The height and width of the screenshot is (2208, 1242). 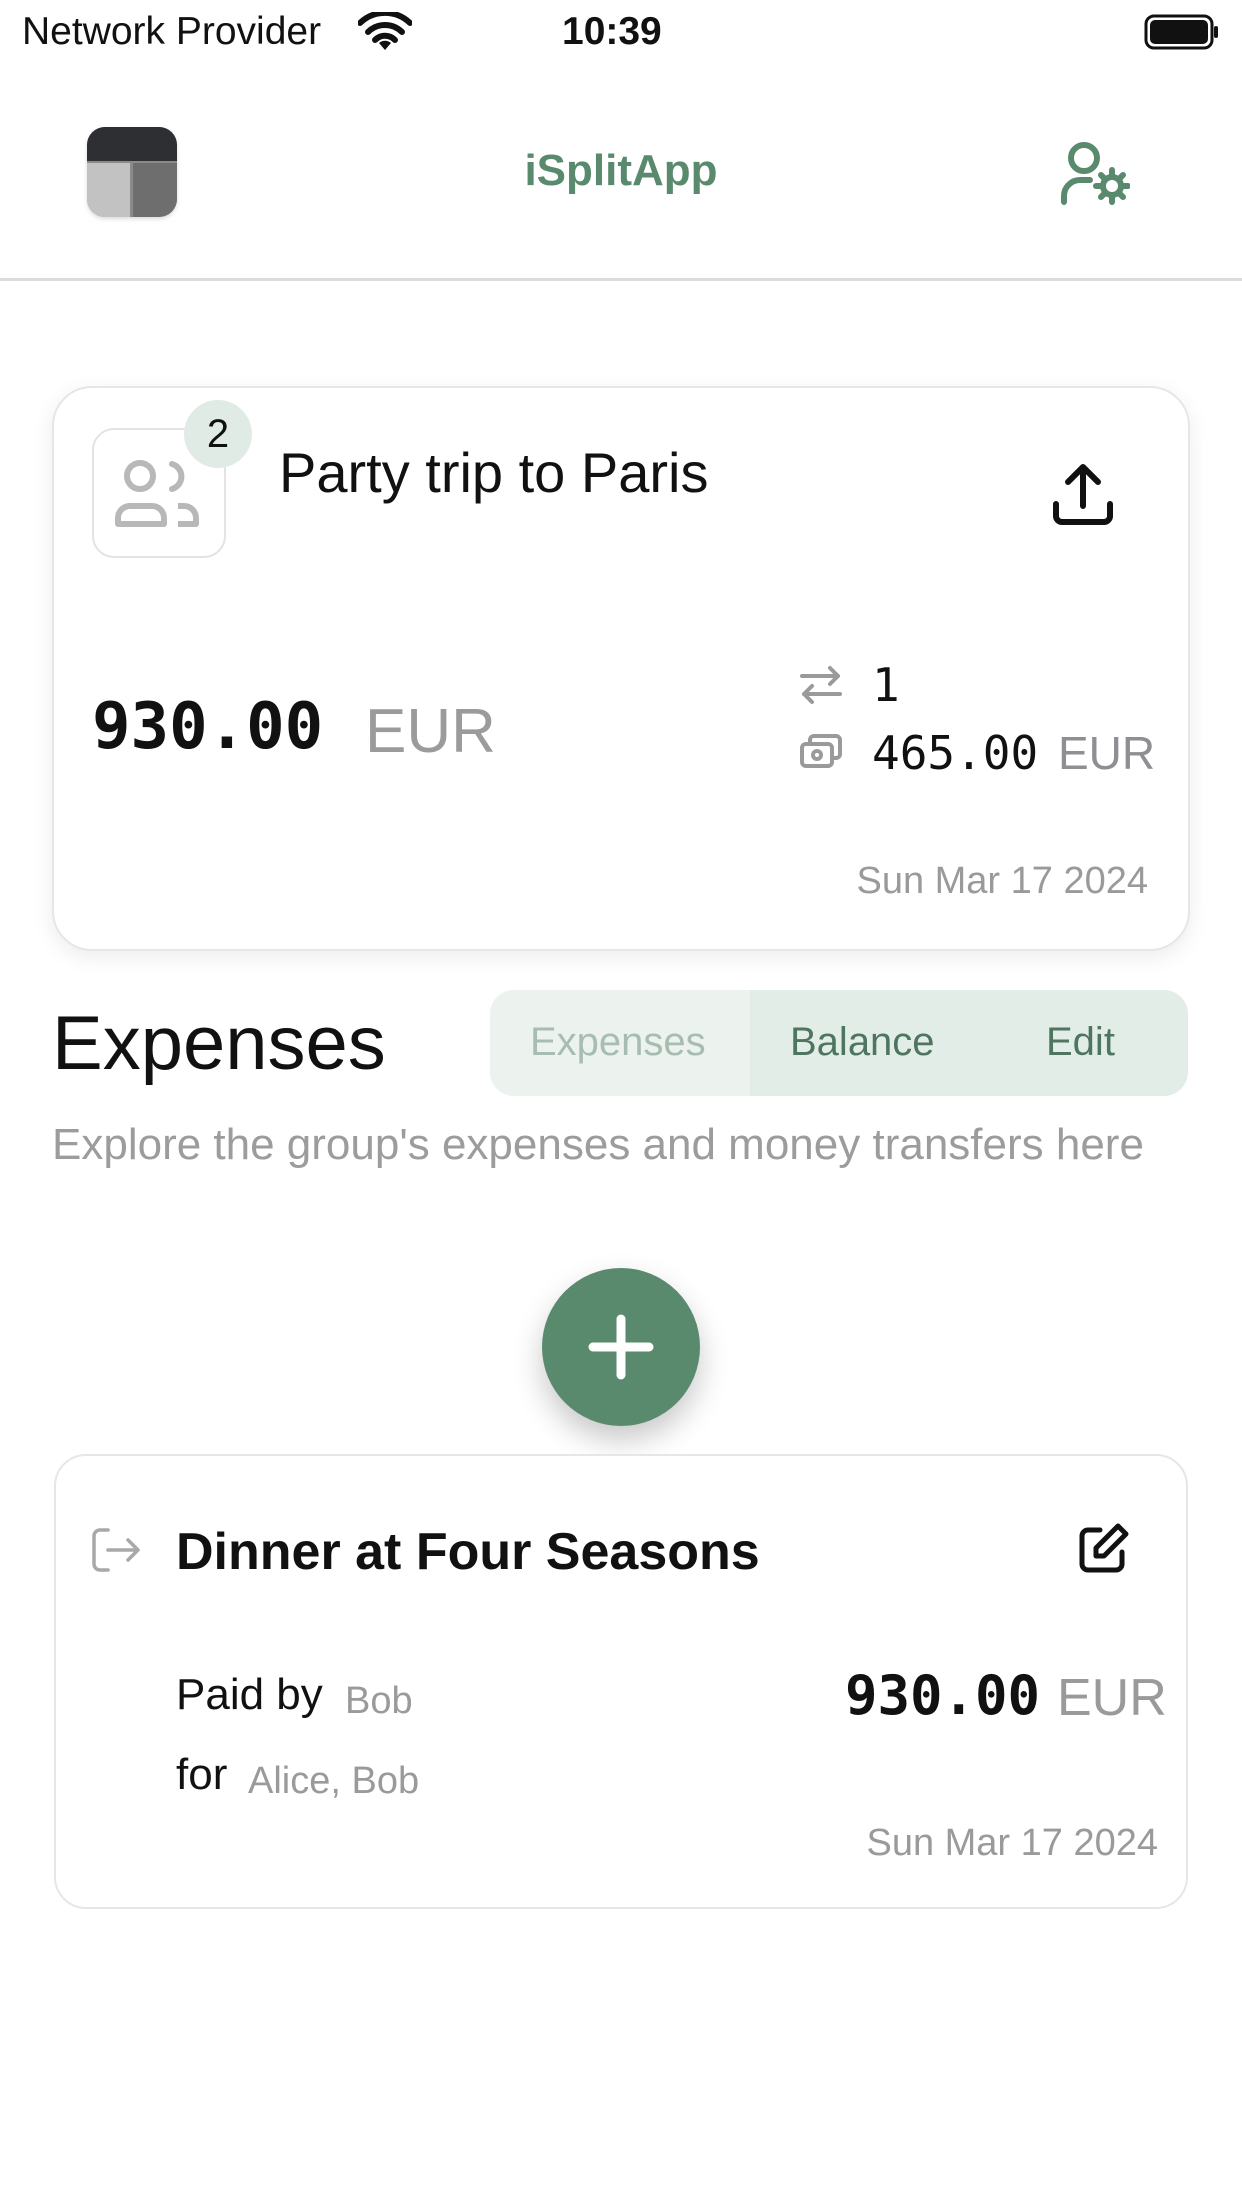 What do you see at coordinates (621, 279) in the screenshot?
I see `header-divider` at bounding box center [621, 279].